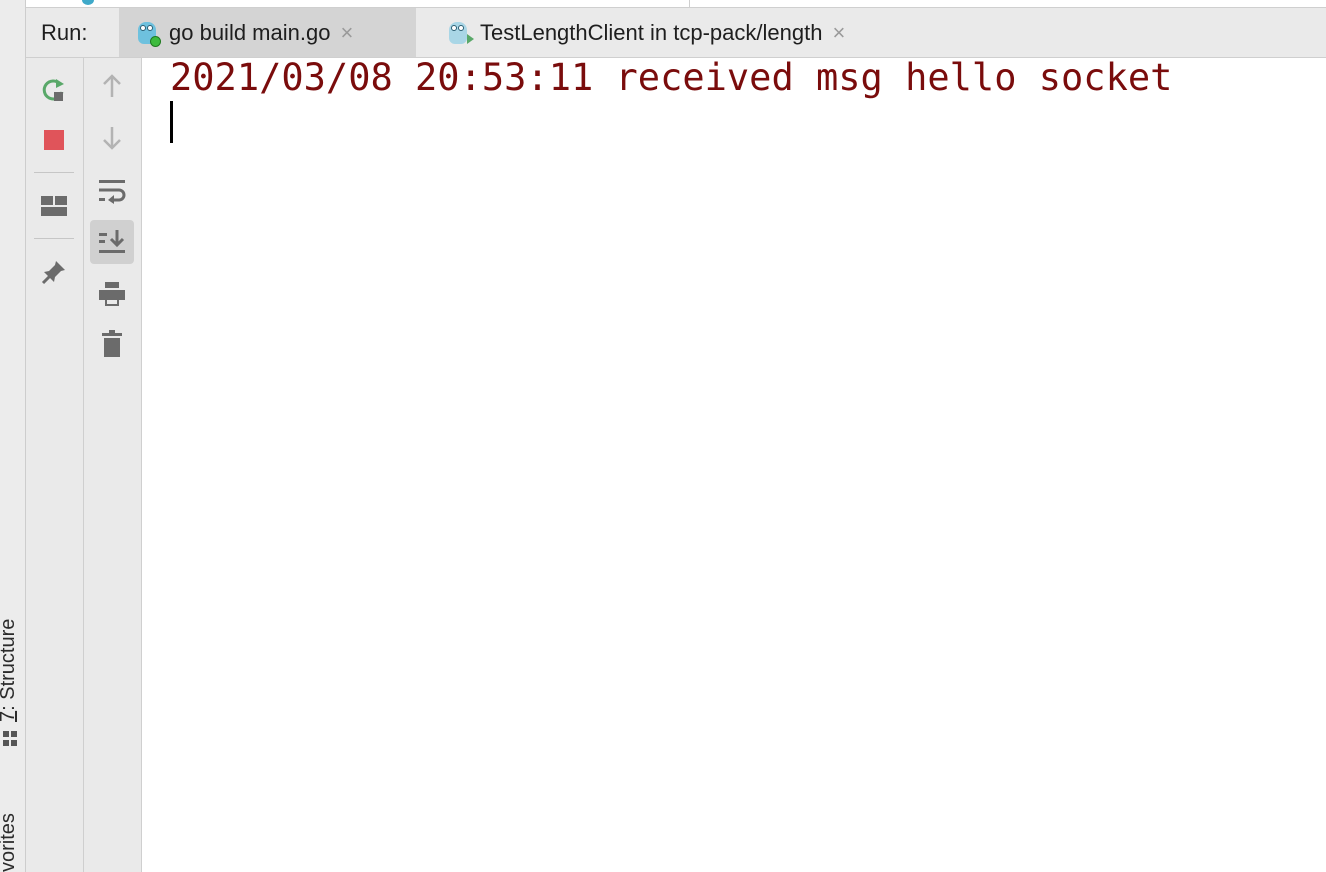 Image resolution: width=1326 pixels, height=872 pixels. I want to click on structure-icon, so click(10, 738).